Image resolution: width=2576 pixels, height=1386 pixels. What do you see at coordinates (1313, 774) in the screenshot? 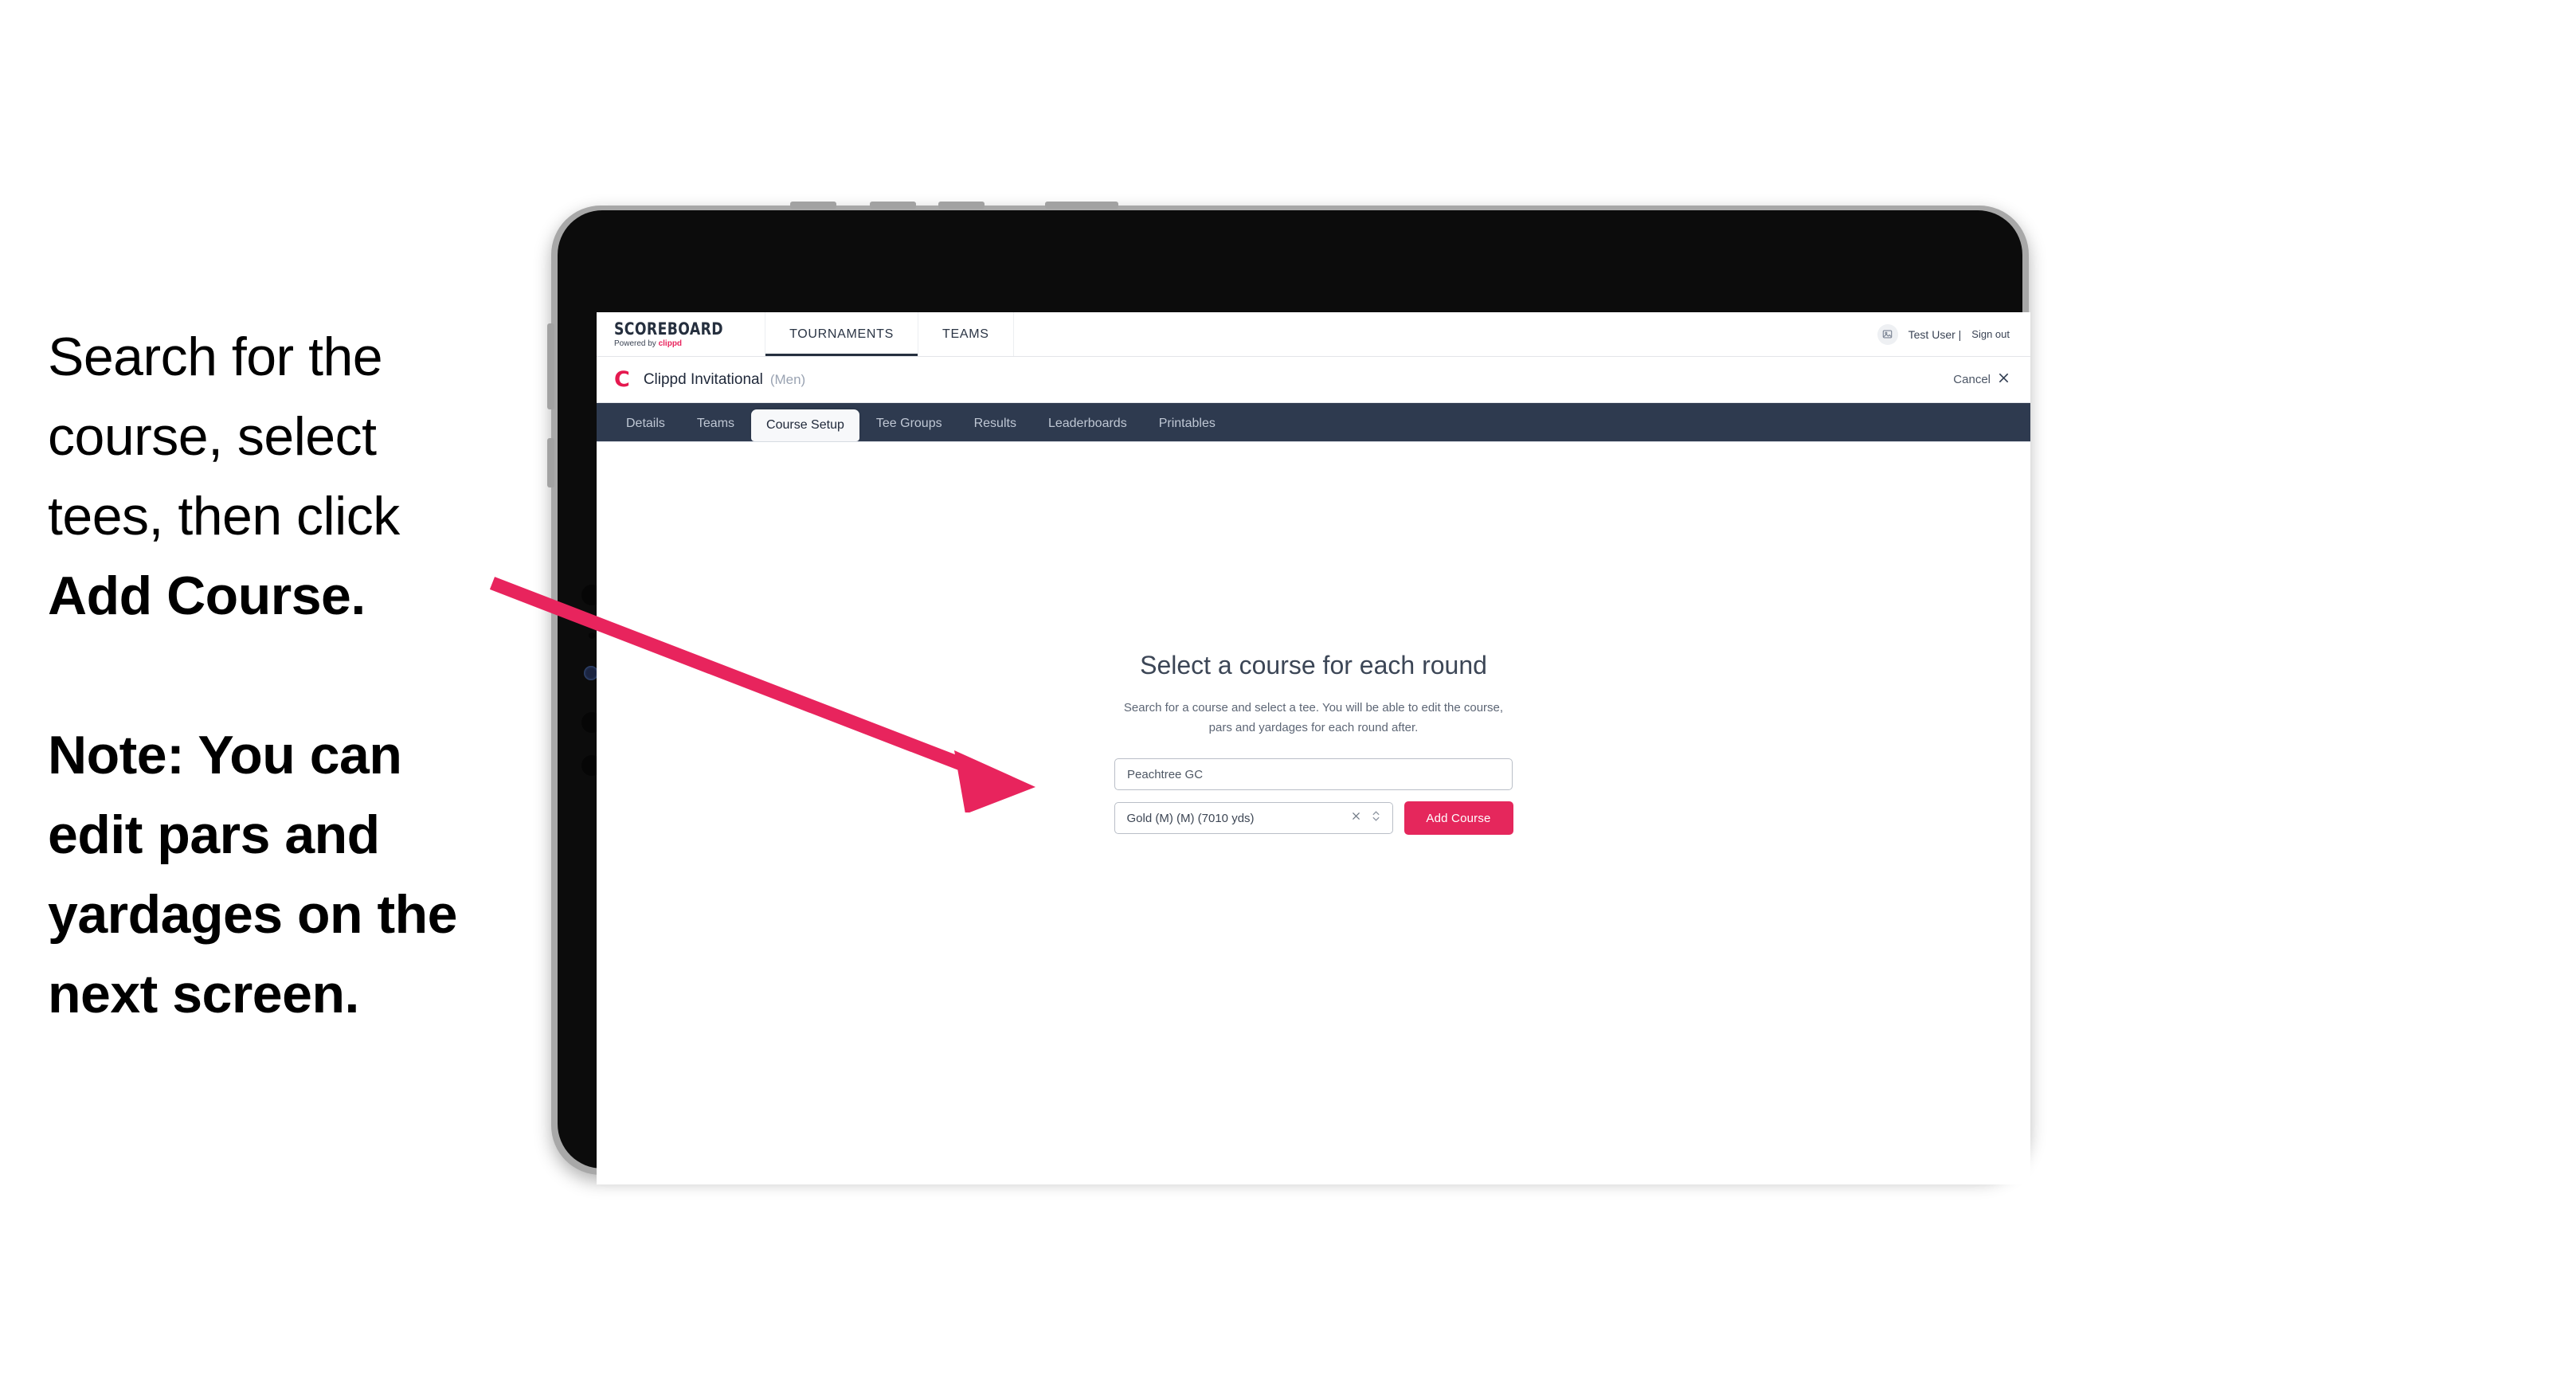
I see `course-search-input` at bounding box center [1313, 774].